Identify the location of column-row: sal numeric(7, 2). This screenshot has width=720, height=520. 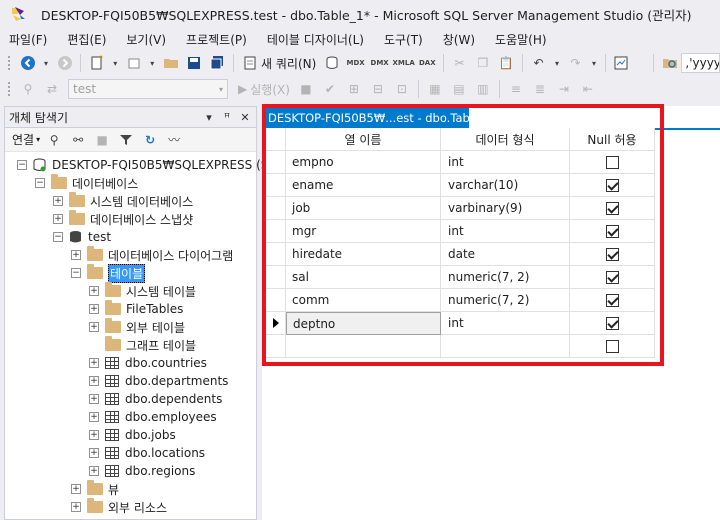
(460, 277).